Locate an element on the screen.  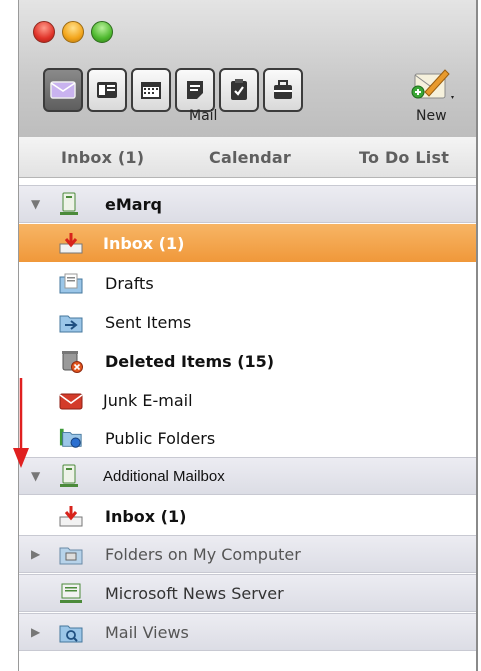
folder-label-on-my-computer: Folders on My Computer is located at coordinates (203, 554).